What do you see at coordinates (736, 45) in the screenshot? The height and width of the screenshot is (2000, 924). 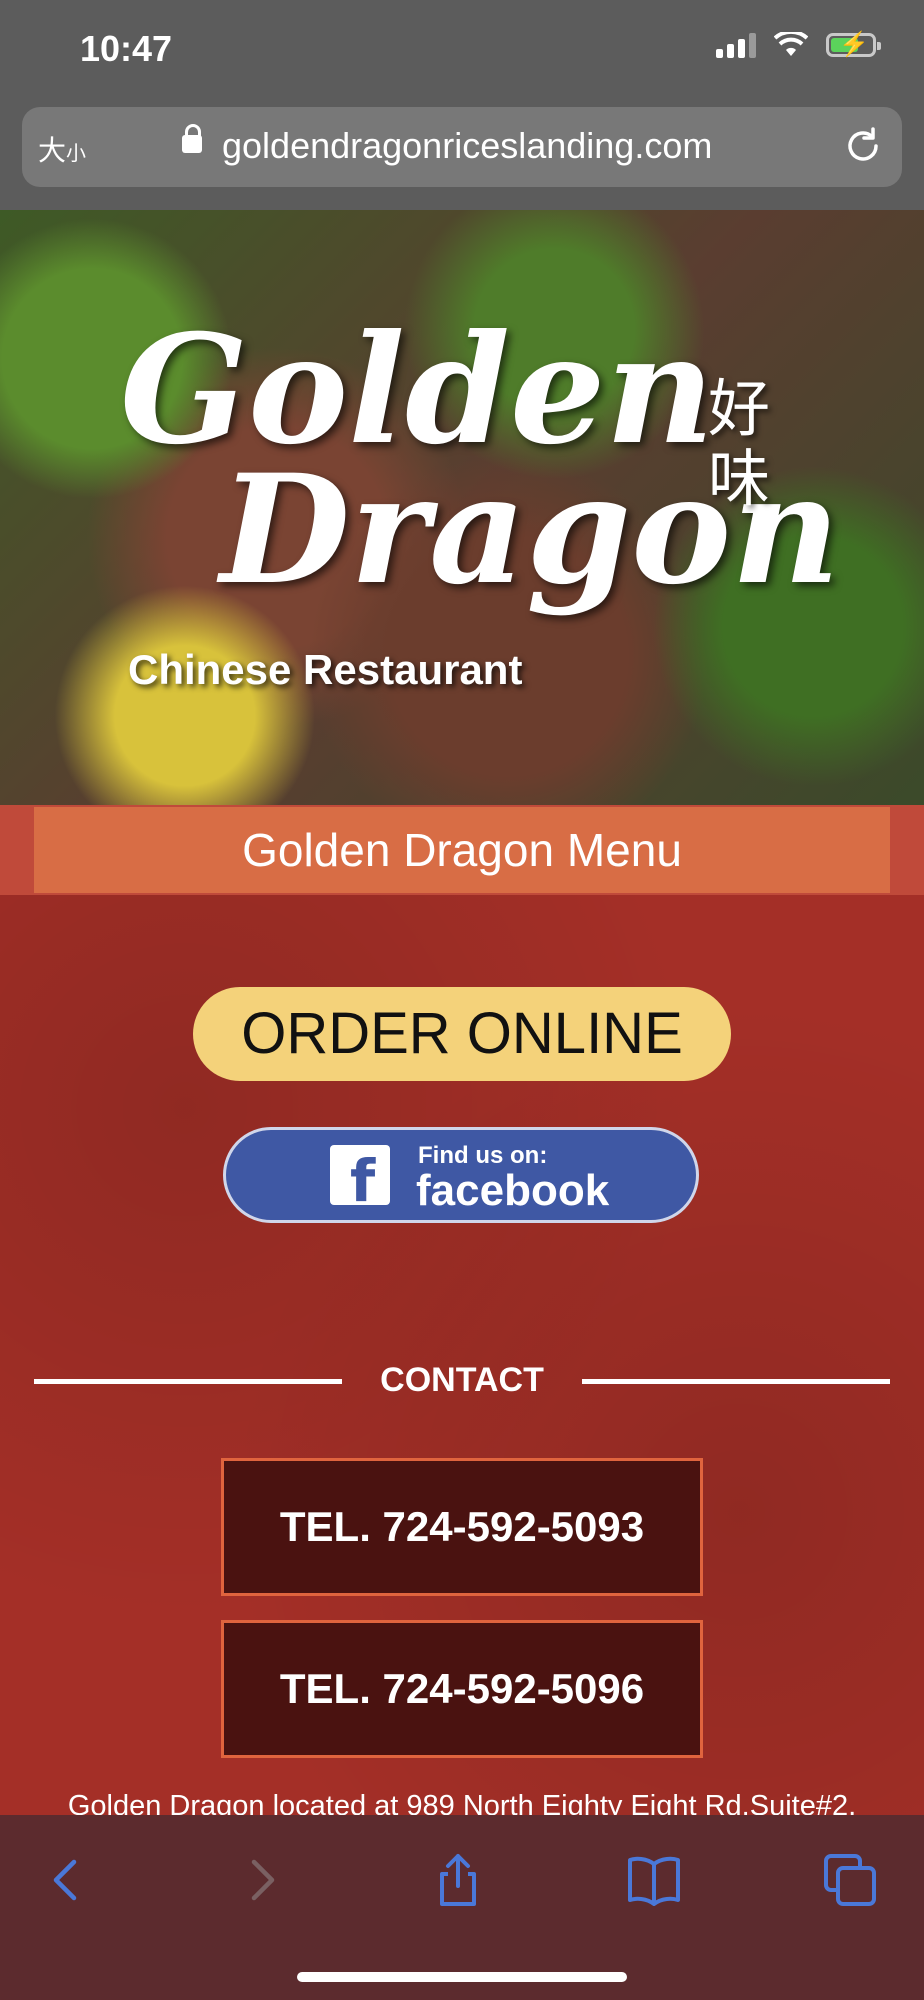 I see `cellular-signal-icon` at bounding box center [736, 45].